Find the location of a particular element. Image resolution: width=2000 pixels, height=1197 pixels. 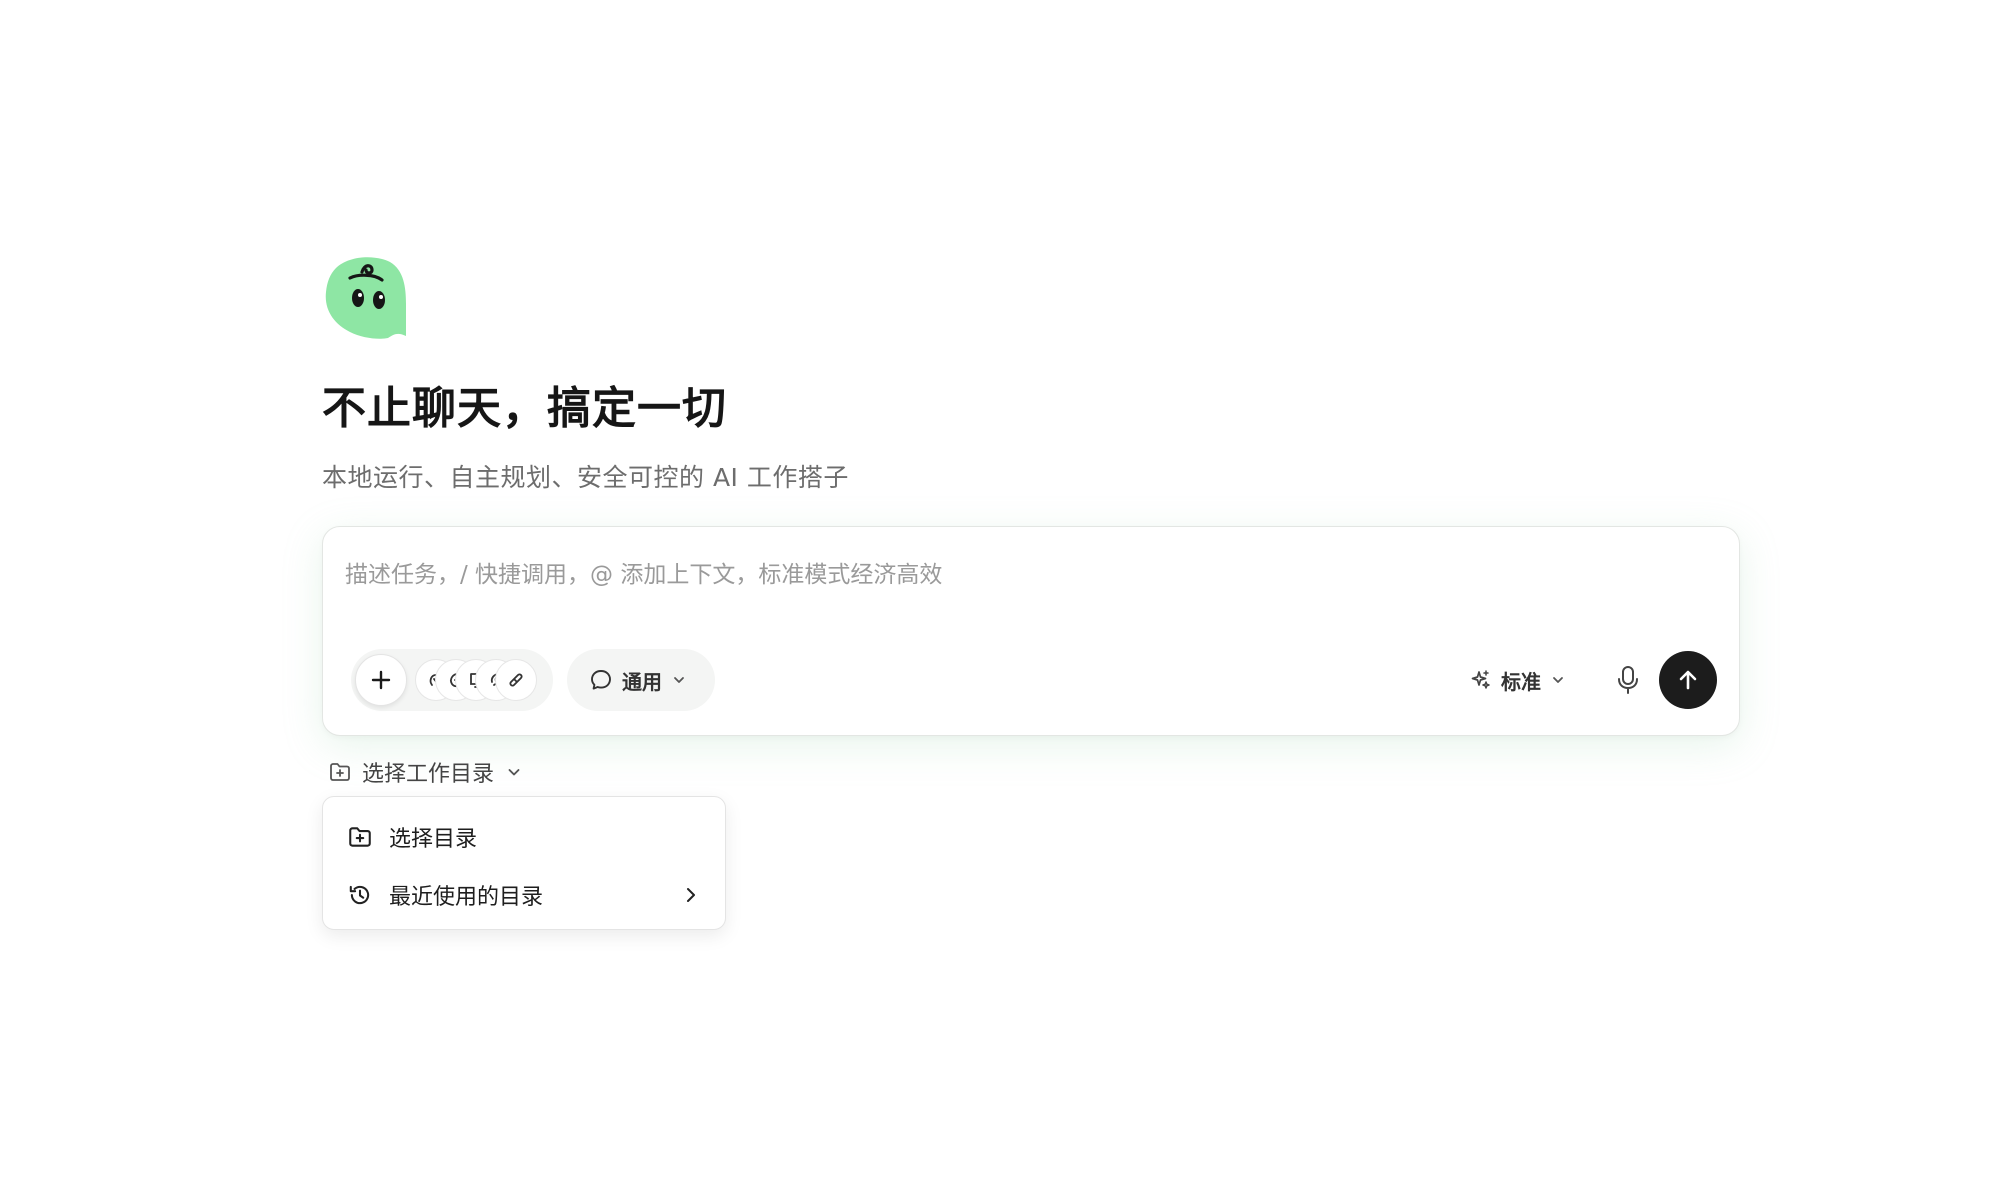

working-directory-label: 选择工作目录 is located at coordinates (428, 774).